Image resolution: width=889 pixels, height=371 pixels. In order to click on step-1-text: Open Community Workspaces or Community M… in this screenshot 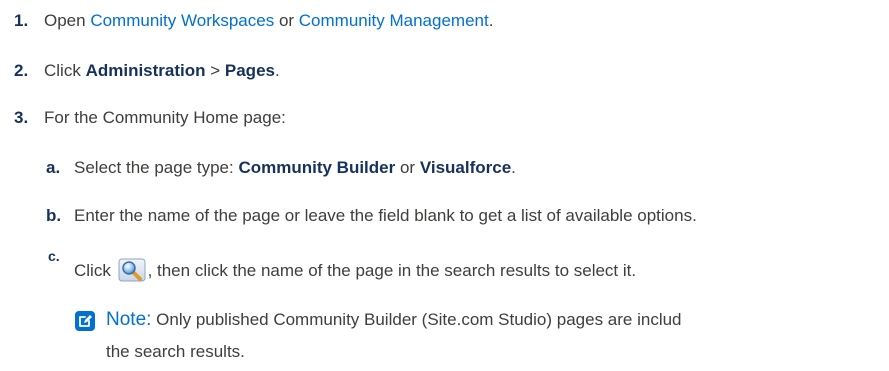, I will do `click(268, 21)`.